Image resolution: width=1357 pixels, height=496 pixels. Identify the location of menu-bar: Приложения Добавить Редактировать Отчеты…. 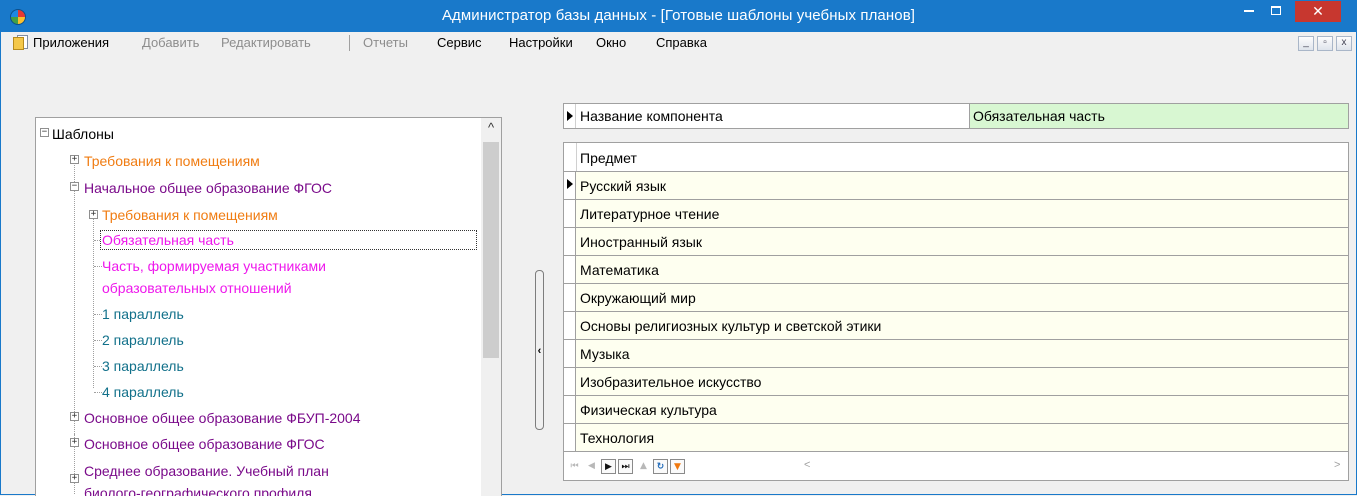
(678, 43).